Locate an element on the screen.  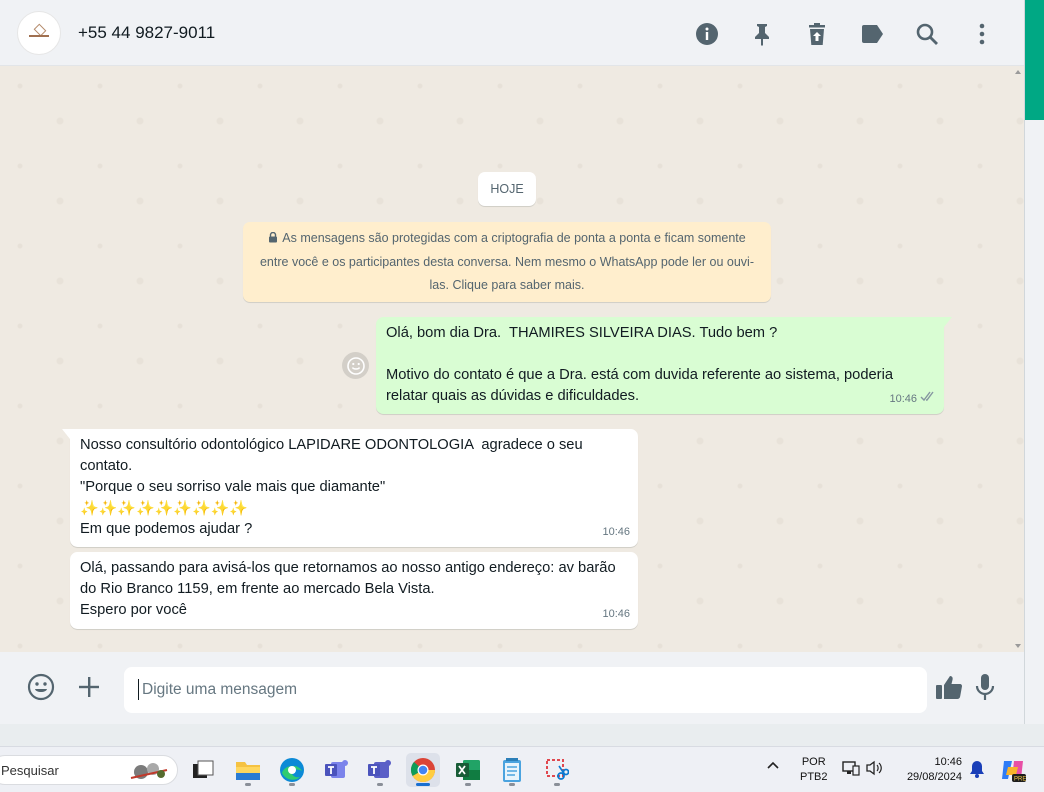
lapidare-logo is located at coordinates (39, 33).